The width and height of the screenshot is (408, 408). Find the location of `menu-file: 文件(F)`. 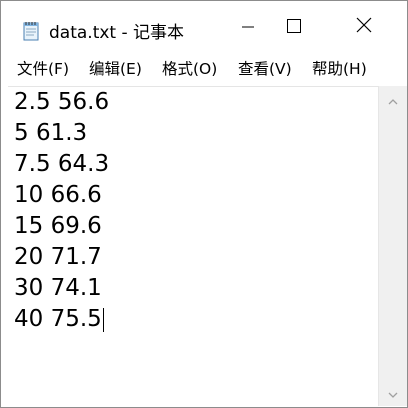

menu-file: 文件(F) is located at coordinates (43, 69).